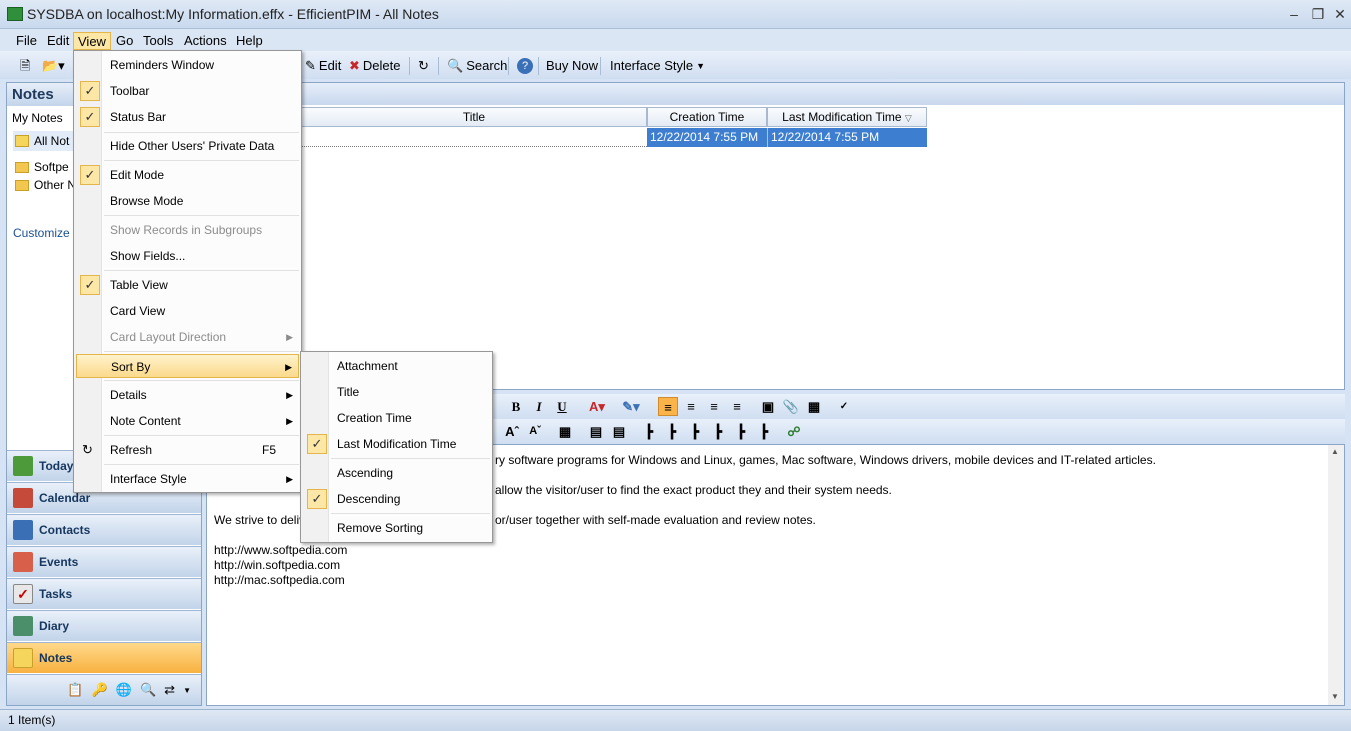  What do you see at coordinates (396, 473) in the screenshot?
I see `sort-ascending: Ascending` at bounding box center [396, 473].